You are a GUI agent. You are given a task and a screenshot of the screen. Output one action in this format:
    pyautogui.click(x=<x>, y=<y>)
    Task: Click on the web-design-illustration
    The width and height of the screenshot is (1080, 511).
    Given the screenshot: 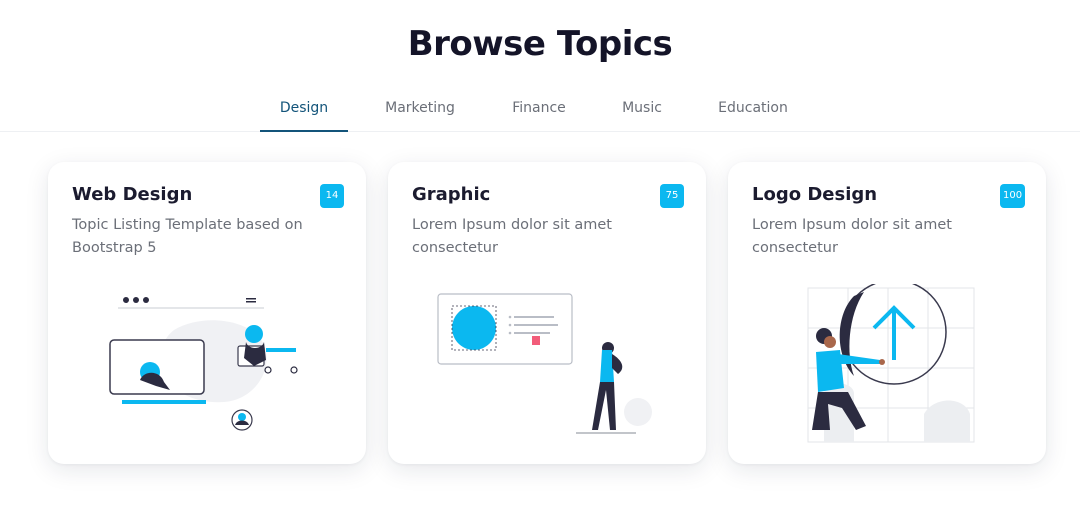 What is the action you would take?
    pyautogui.click(x=203, y=364)
    